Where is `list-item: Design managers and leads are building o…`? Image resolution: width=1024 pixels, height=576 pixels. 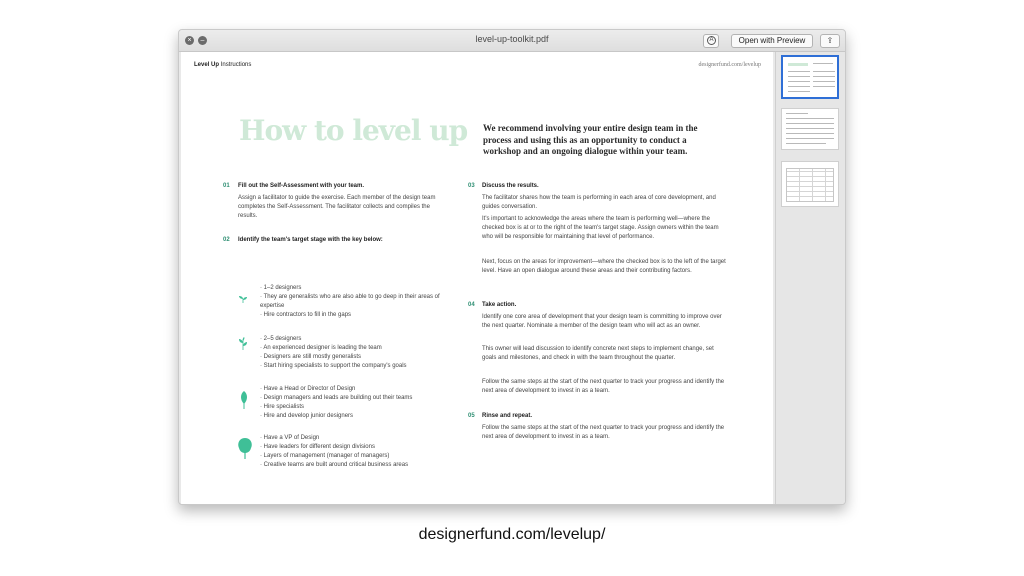 list-item: Design managers and leads are building o… is located at coordinates (355, 398).